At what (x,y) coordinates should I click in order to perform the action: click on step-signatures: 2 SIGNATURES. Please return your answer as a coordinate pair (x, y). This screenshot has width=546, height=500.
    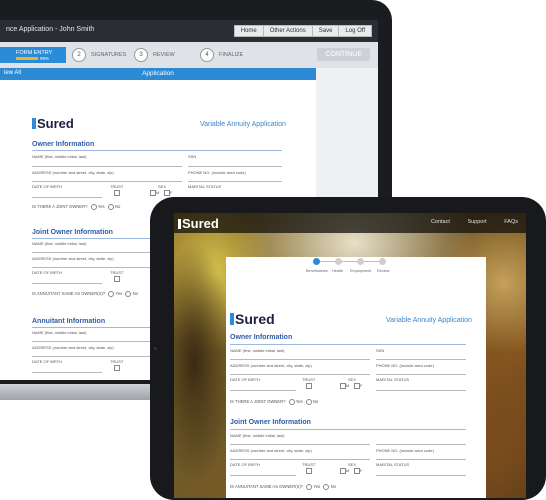
    Looking at the image, I should click on (99, 55).